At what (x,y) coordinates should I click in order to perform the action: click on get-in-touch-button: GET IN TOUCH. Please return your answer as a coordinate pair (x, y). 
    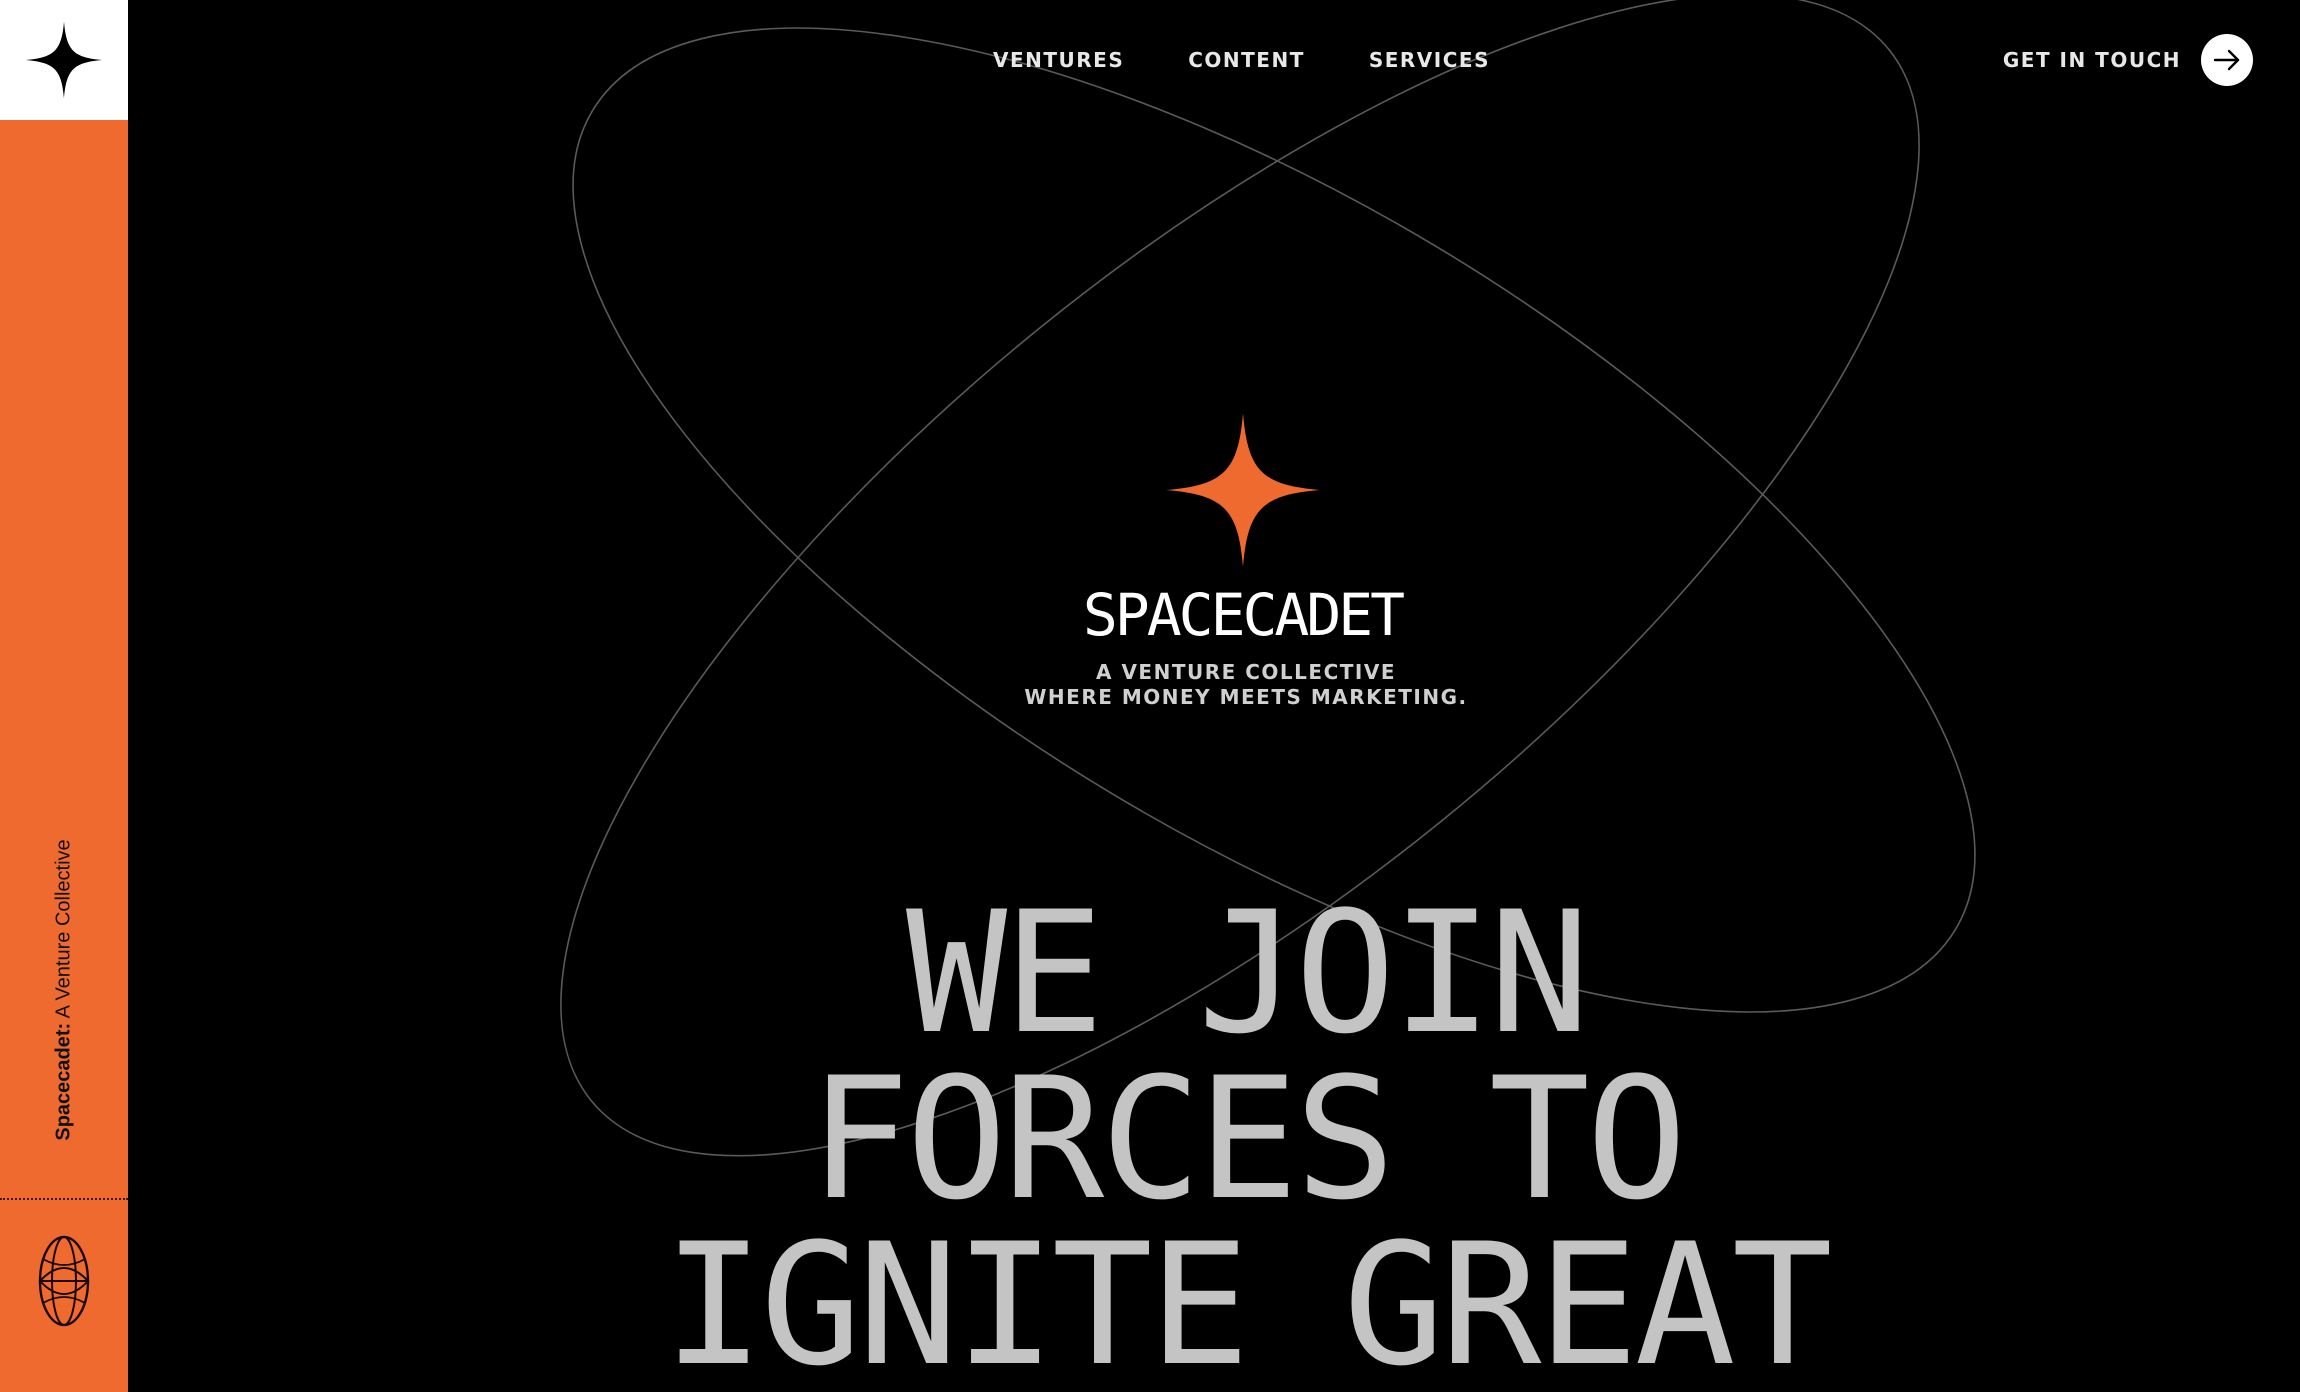
    Looking at the image, I should click on (2128, 60).